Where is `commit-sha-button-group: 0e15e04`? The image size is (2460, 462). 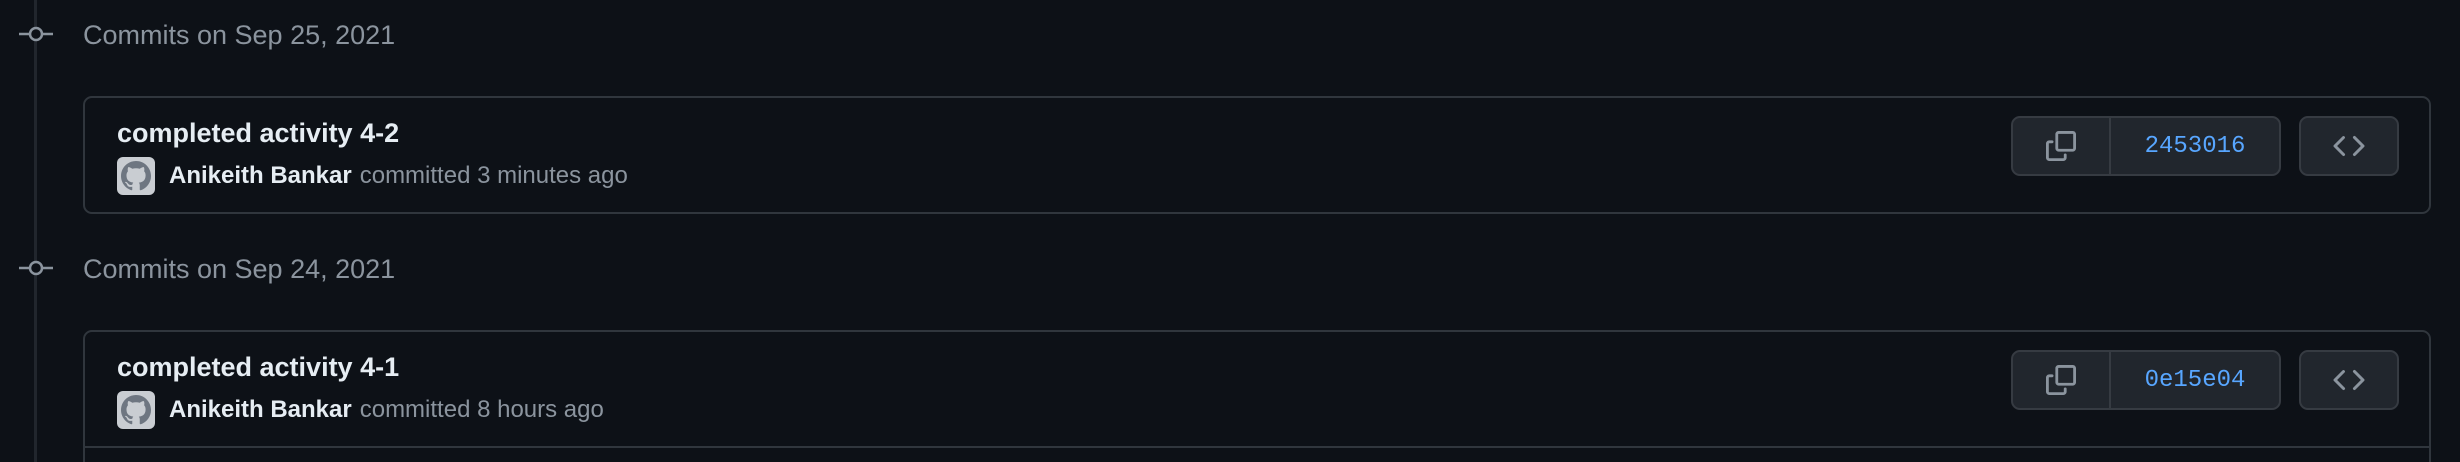
commit-sha-button-group: 0e15e04 is located at coordinates (2146, 380).